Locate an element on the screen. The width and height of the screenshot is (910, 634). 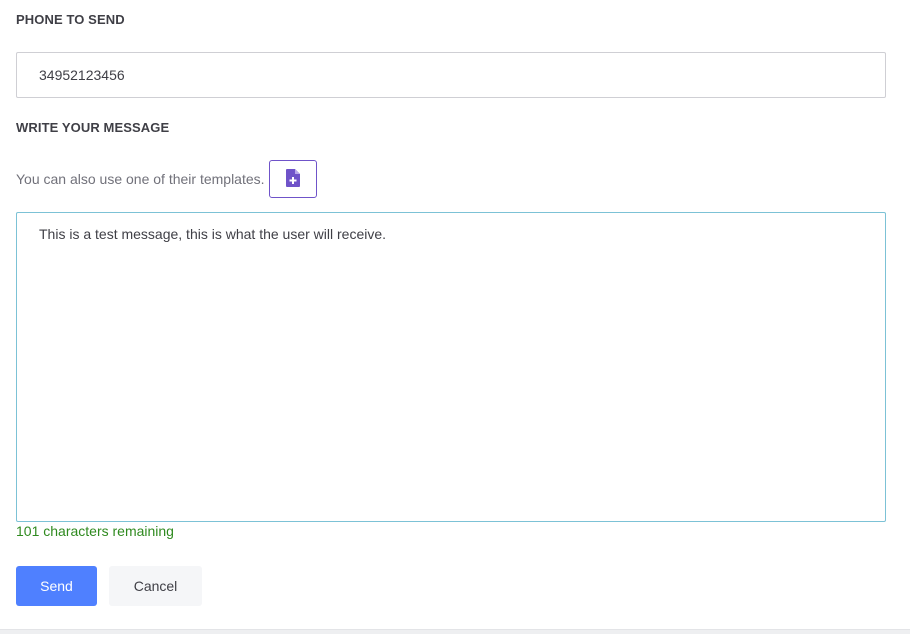
message-label: WRITE YOUR MESSAGE is located at coordinates (93, 127).